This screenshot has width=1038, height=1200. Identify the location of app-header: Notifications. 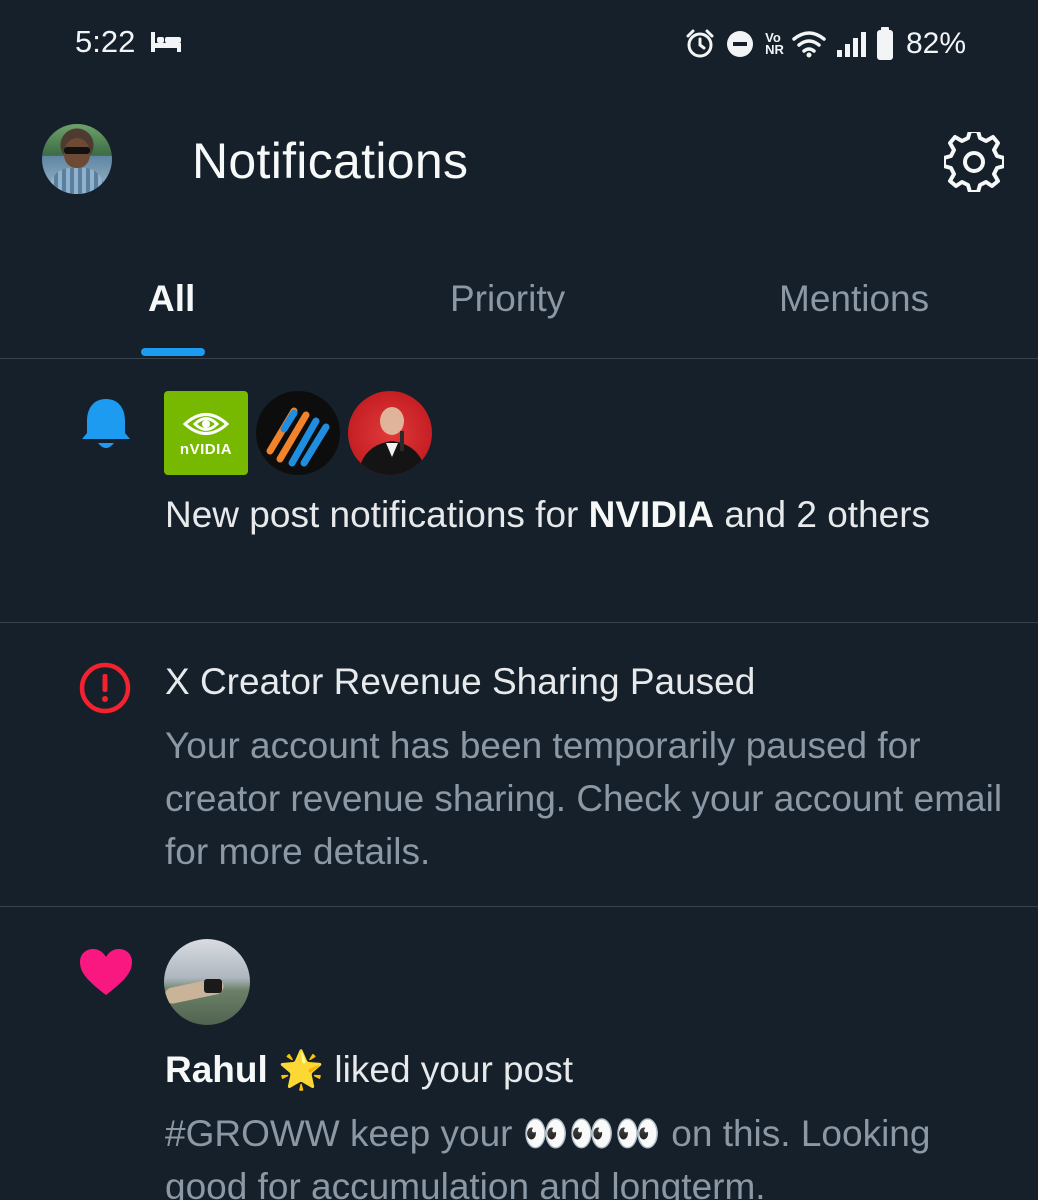
(519, 163).